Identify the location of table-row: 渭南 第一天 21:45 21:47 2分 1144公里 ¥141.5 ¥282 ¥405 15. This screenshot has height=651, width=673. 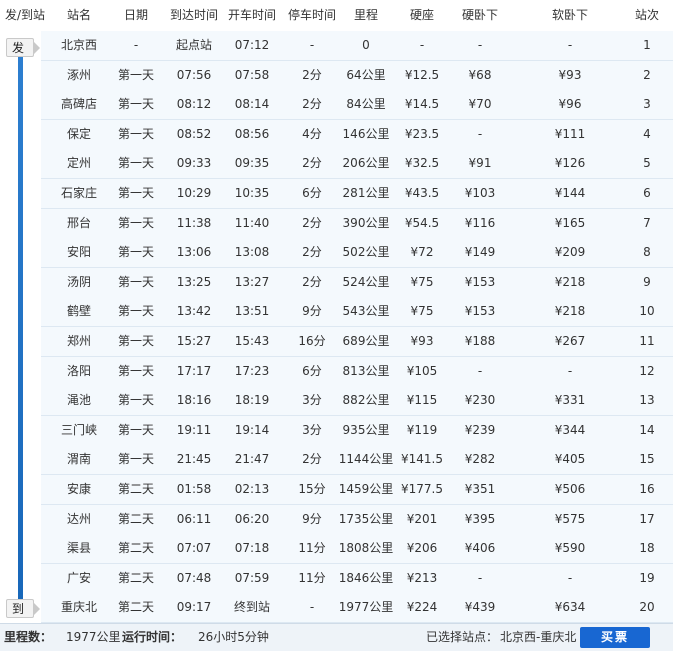
(357, 460).